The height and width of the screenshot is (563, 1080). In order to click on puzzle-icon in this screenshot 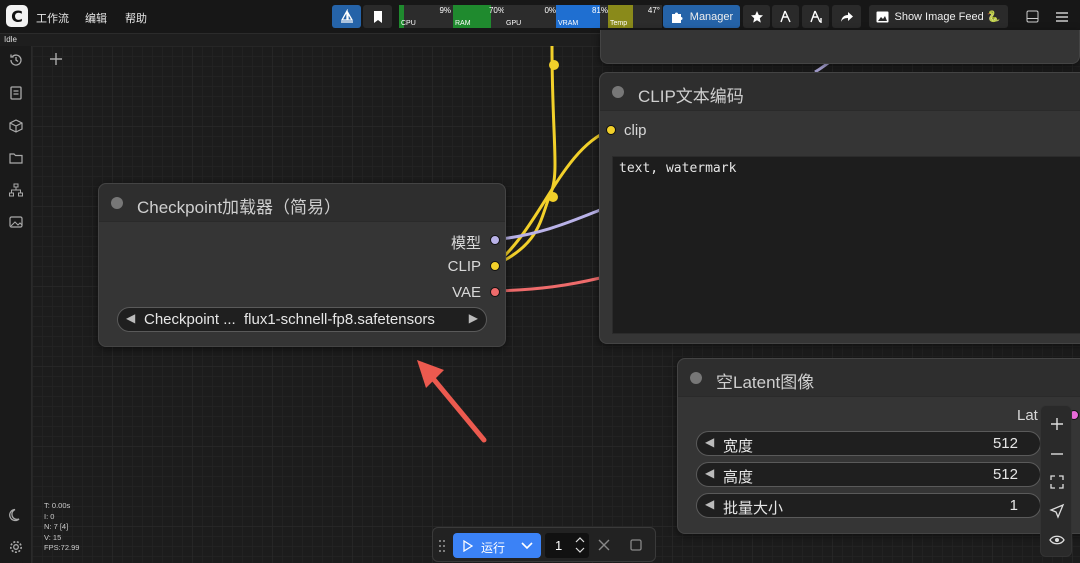, I will do `click(677, 17)`.